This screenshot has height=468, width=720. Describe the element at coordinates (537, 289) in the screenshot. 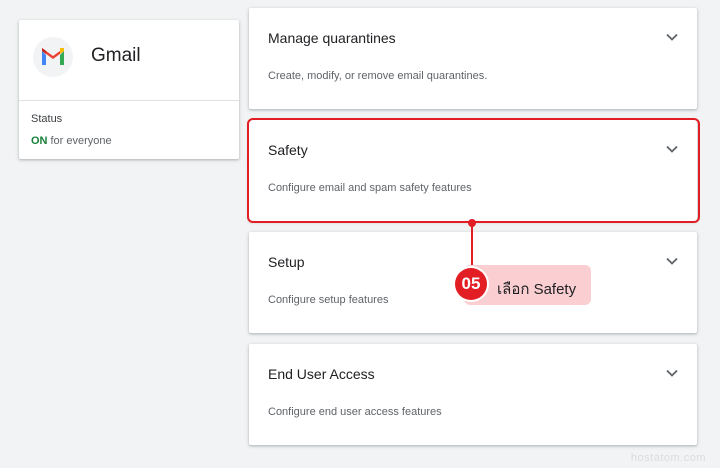

I see `callout-text: เลือก Safety` at that location.